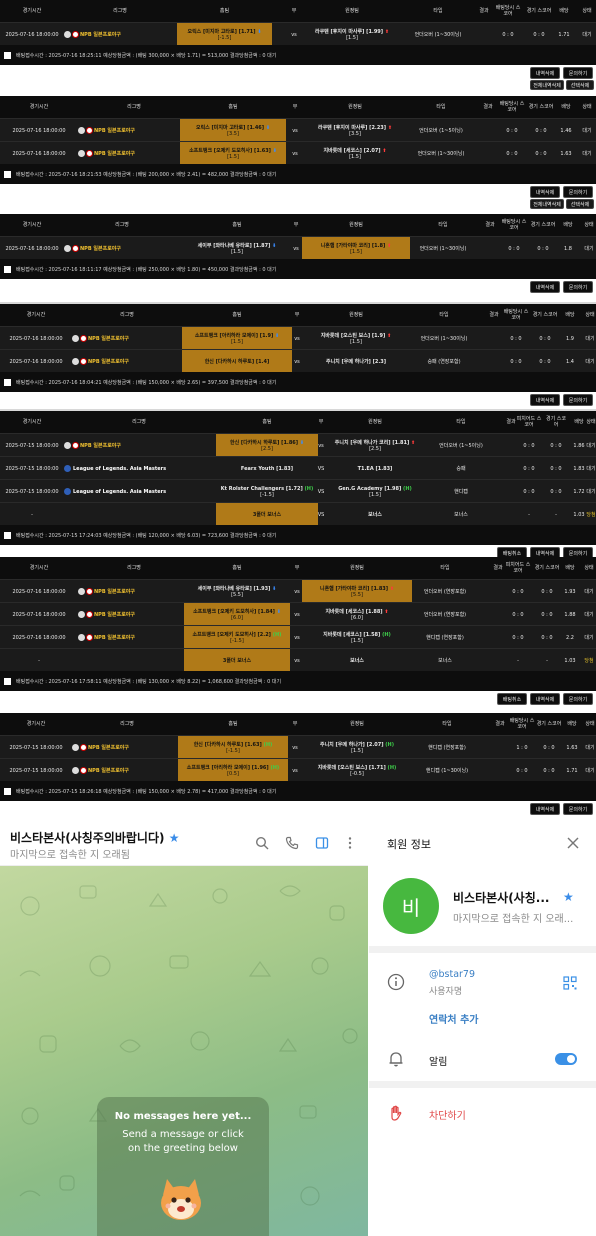 The height and width of the screenshot is (1236, 596). I want to click on away-team-pick: 라쿠텐 [후지이 마사루] [1.99] ⬆ [1.5], so click(352, 34).